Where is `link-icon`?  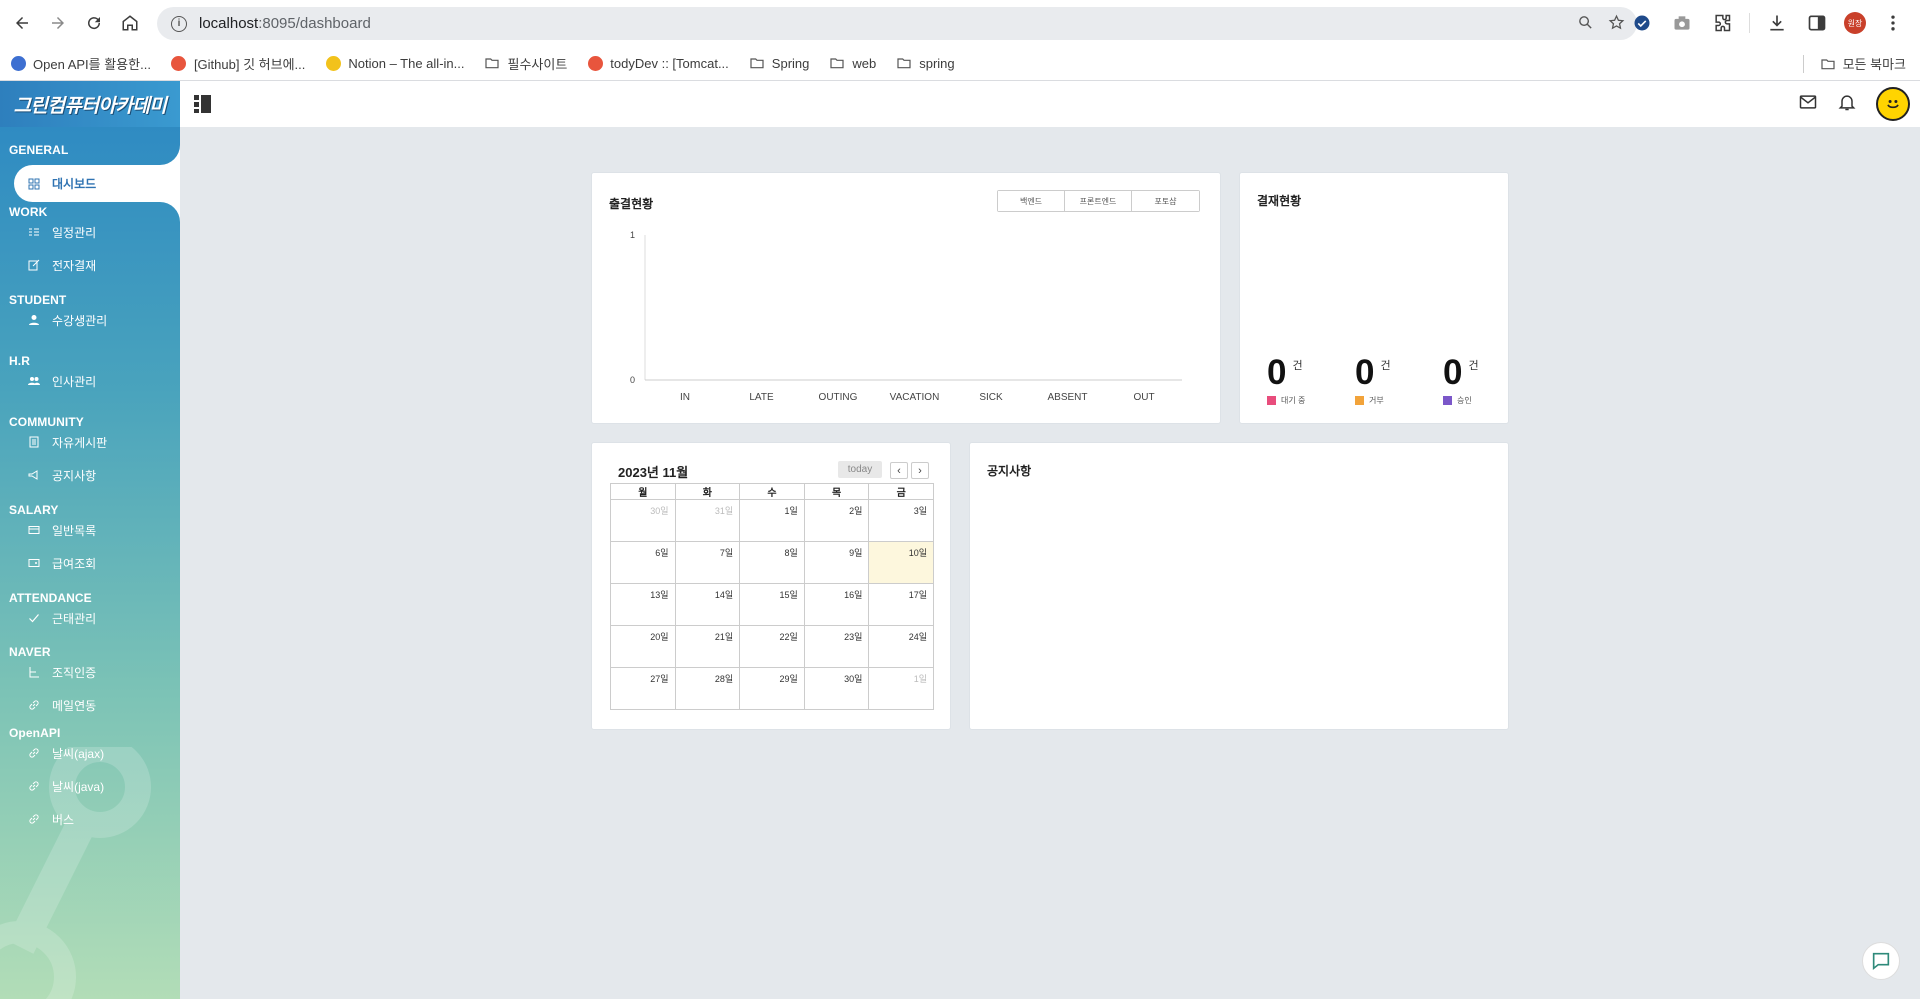 link-icon is located at coordinates (40, 705).